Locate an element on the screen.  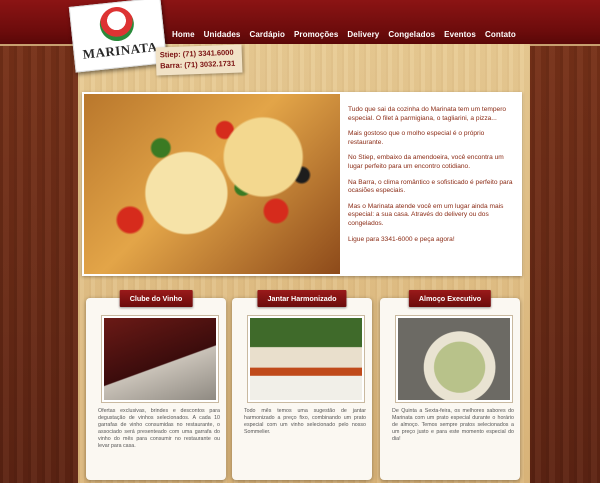
hero-paragraph-6: Ligue para 3341-6000 e peça agora! is located at coordinates (401, 239).